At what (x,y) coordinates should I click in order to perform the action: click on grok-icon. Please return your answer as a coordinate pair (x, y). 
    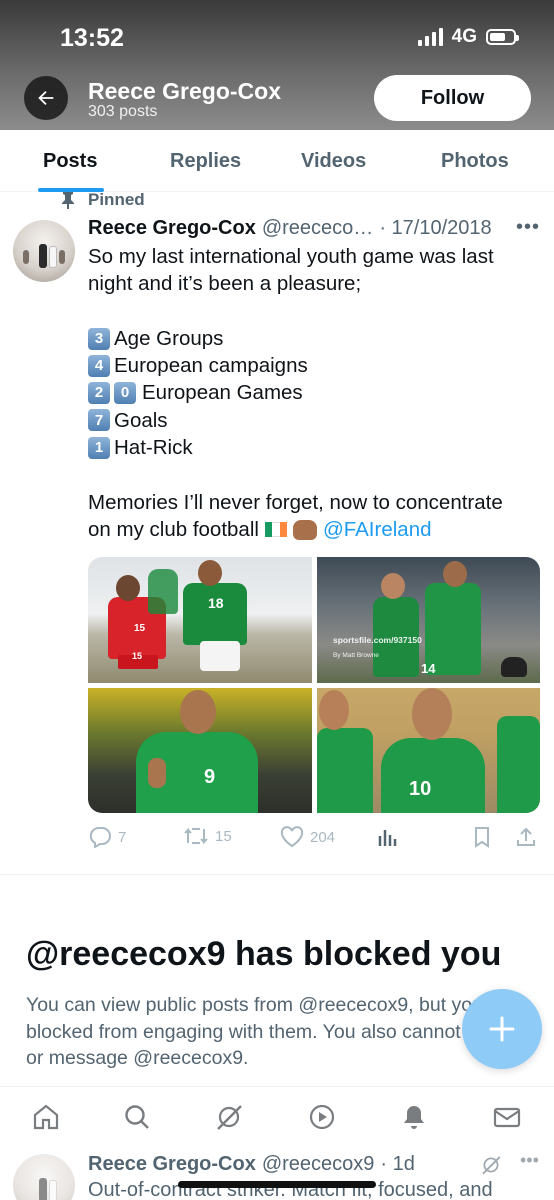
    Looking at the image, I should click on (491, 1165).